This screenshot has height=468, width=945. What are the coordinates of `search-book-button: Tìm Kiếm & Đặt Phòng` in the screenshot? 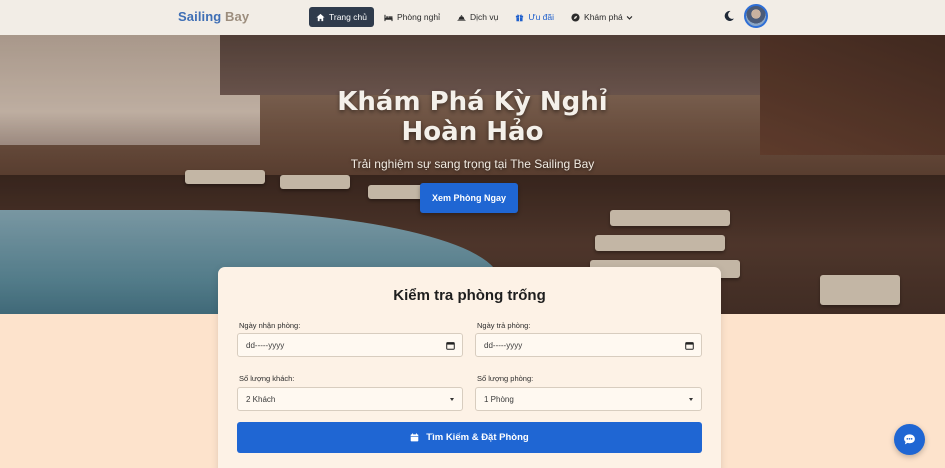 It's located at (469, 437).